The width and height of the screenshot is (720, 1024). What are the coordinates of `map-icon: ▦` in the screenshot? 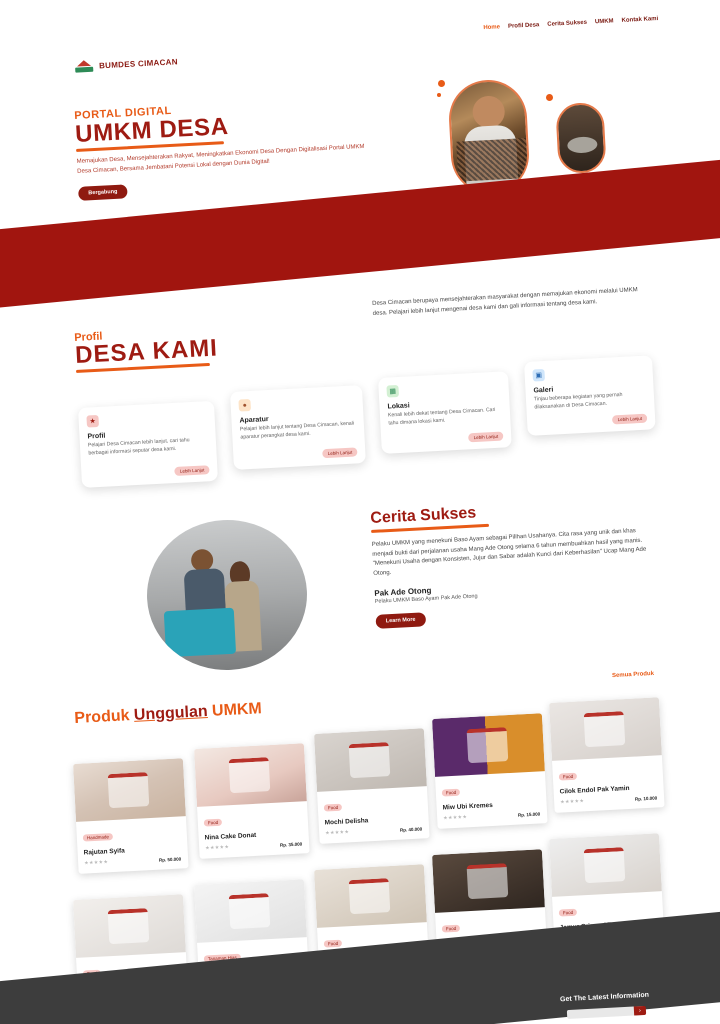 It's located at (393, 391).